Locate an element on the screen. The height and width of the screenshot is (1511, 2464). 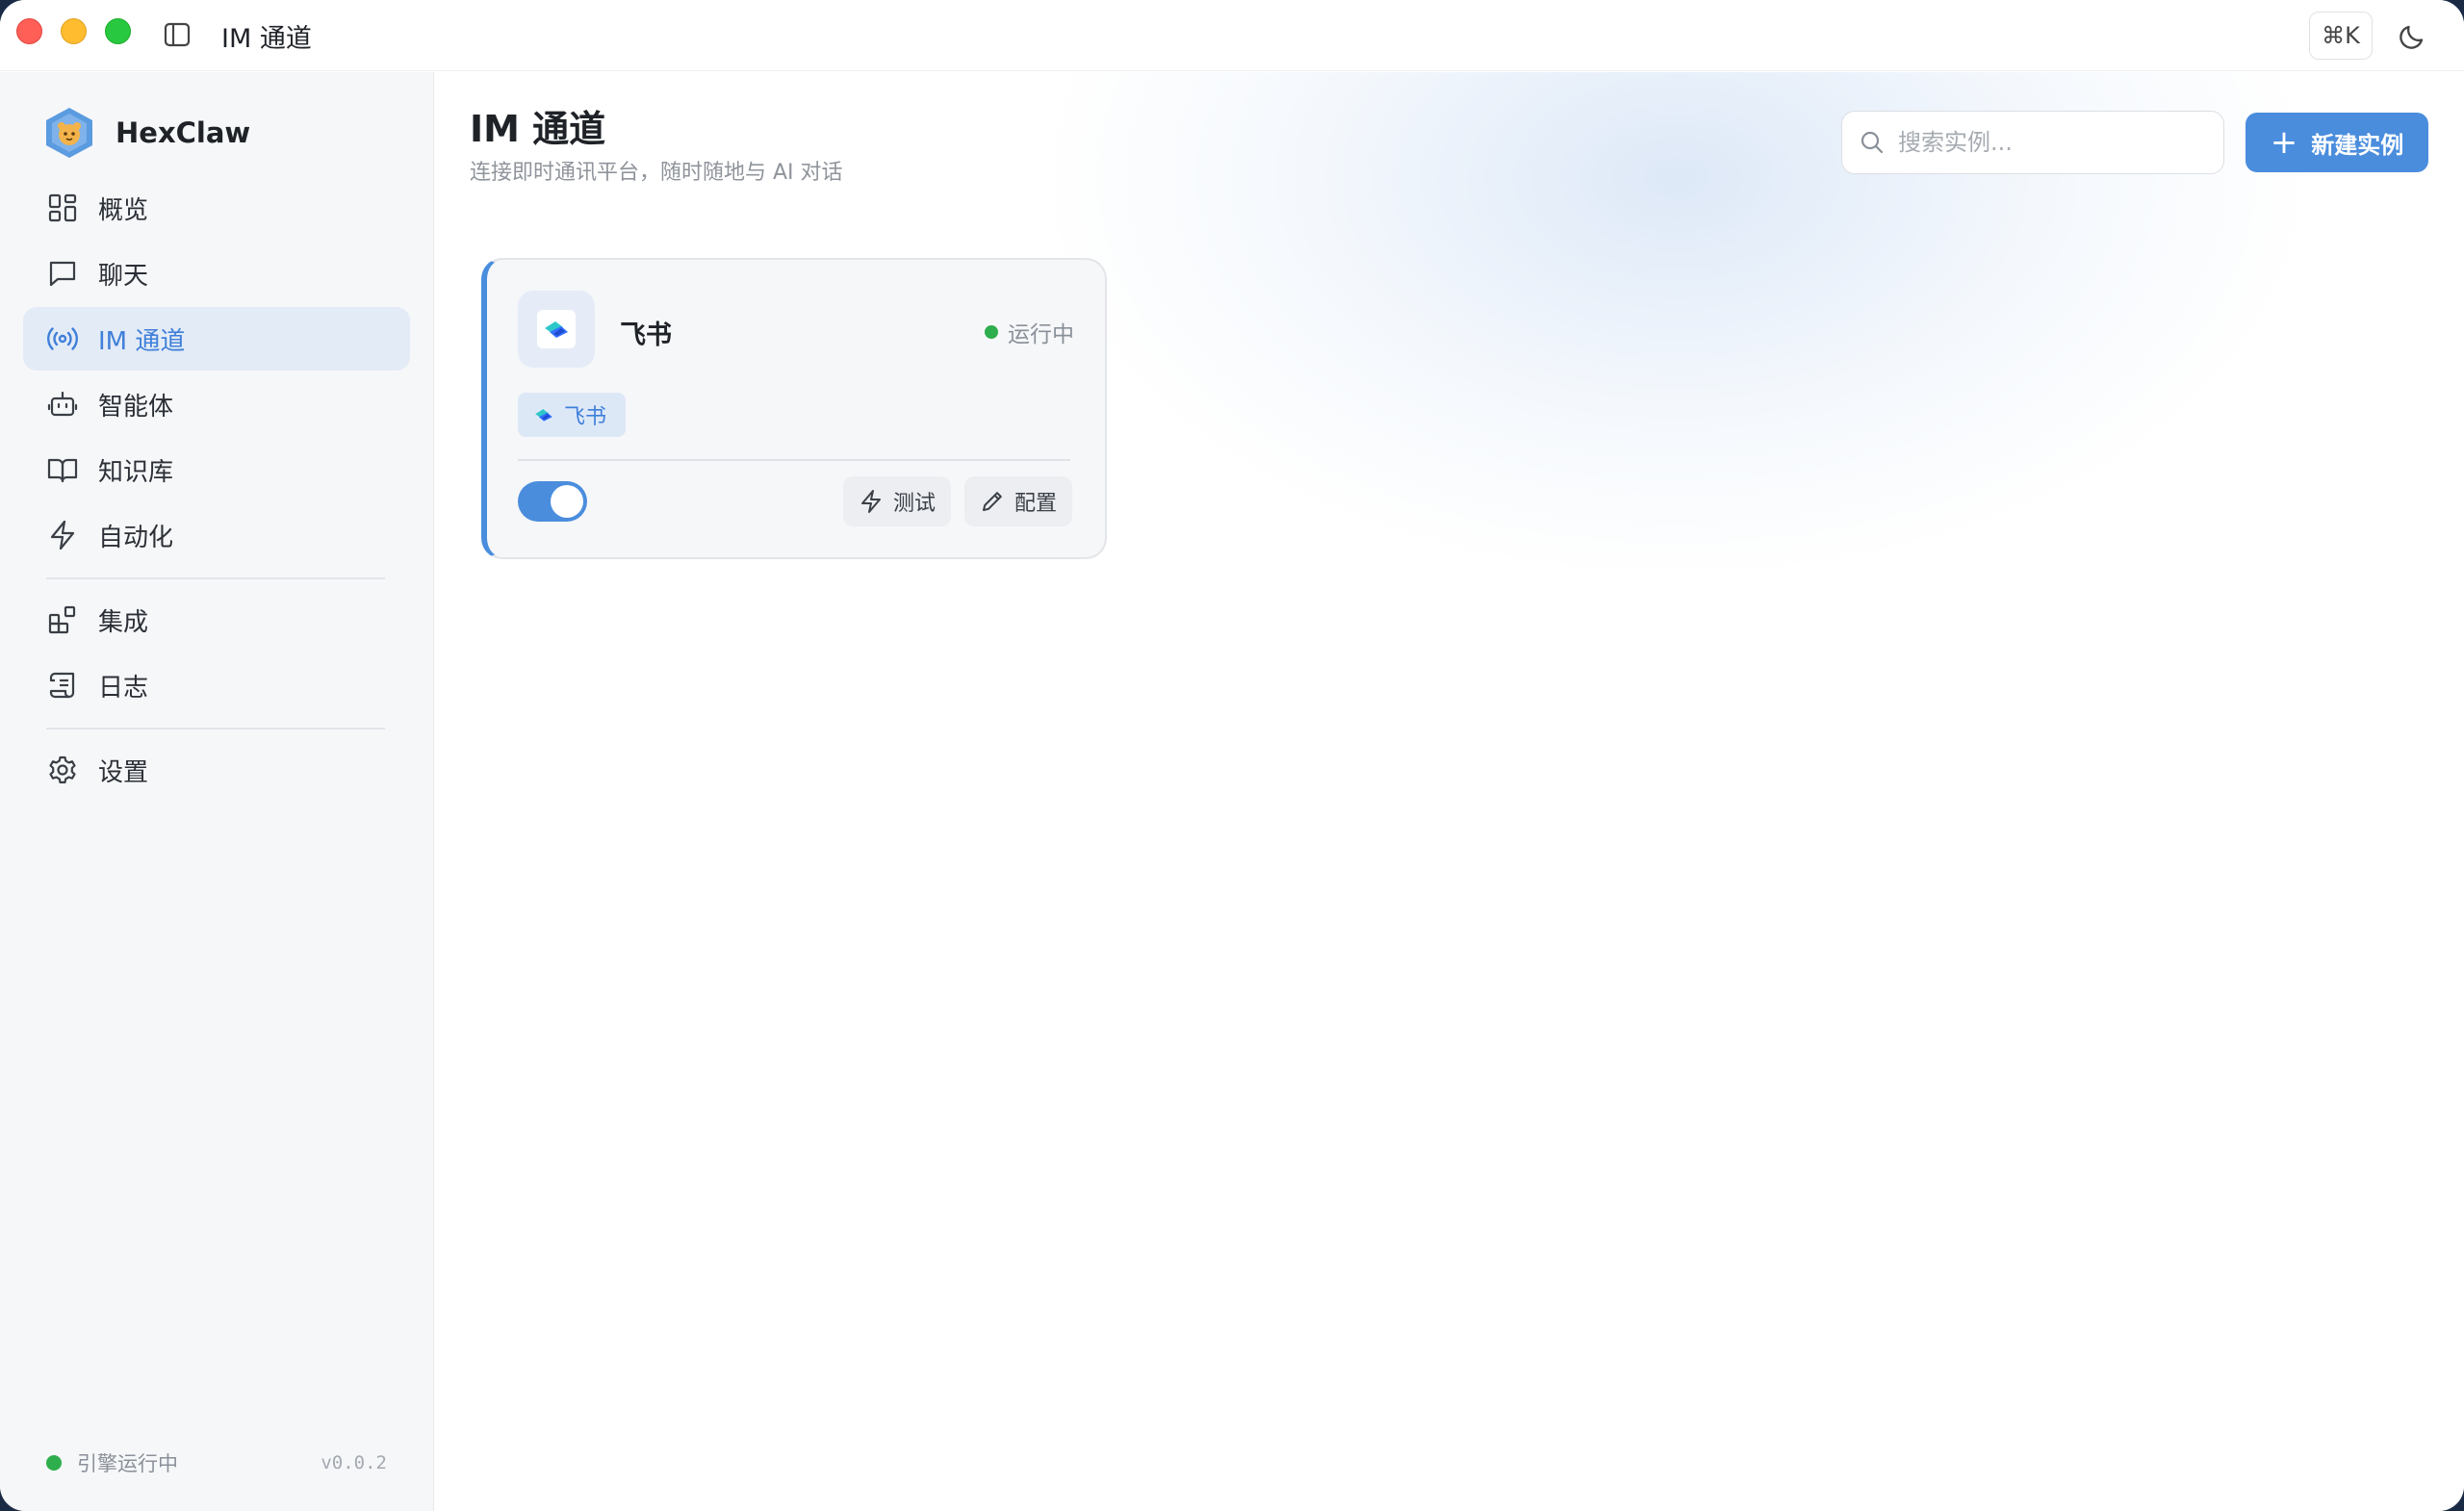
sidebar-item-label: 集成 is located at coordinates (123, 622).